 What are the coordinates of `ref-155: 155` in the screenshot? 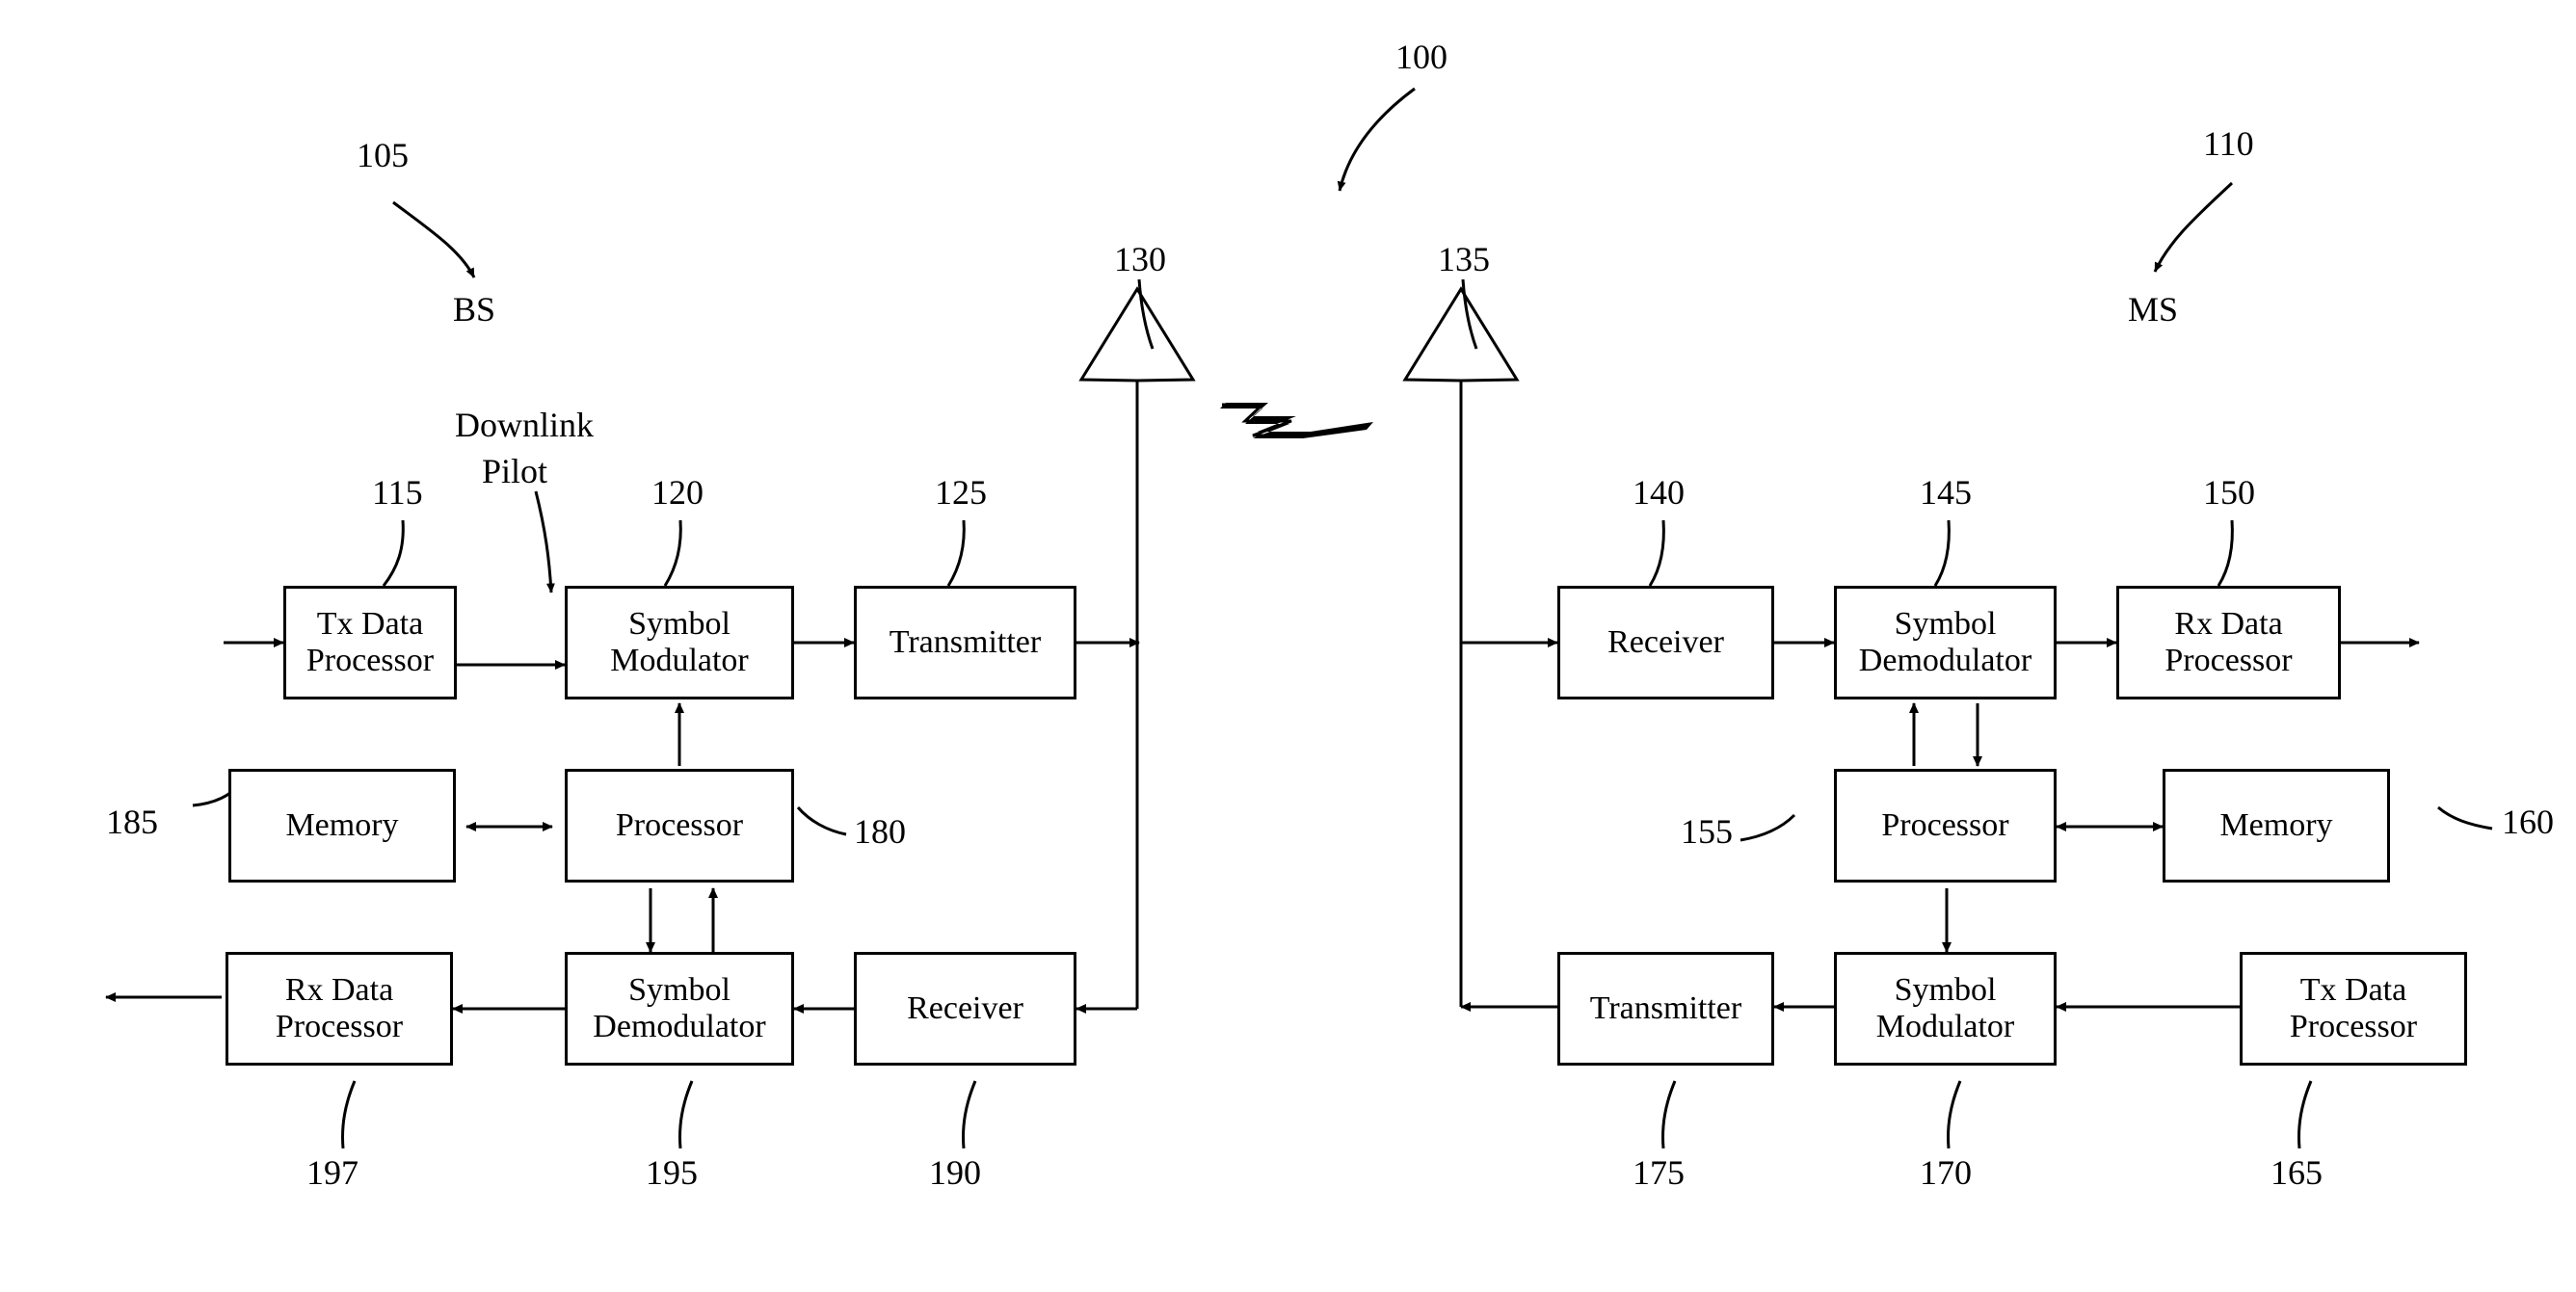 It's located at (1707, 831).